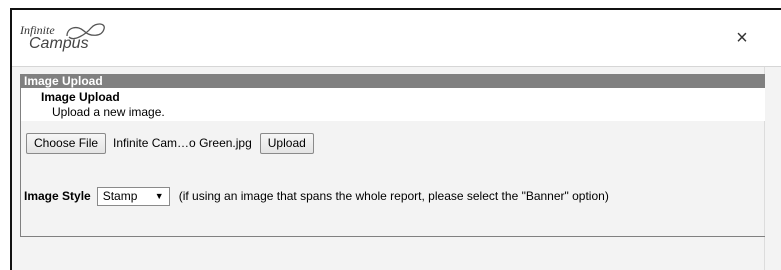  I want to click on selected-filename: Infinite Cam…o Green.jpg, so click(182, 143).